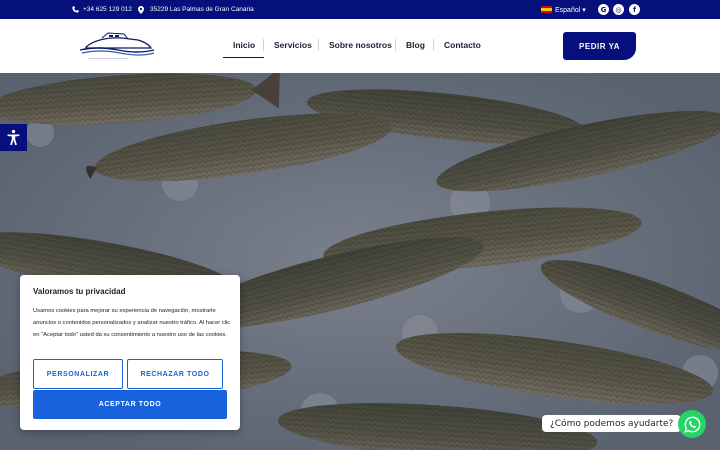 Image resolution: width=720 pixels, height=450 pixels. What do you see at coordinates (202, 9) in the screenshot?
I see `address-text: 35229 Las Palmas de Gran Canaria` at bounding box center [202, 9].